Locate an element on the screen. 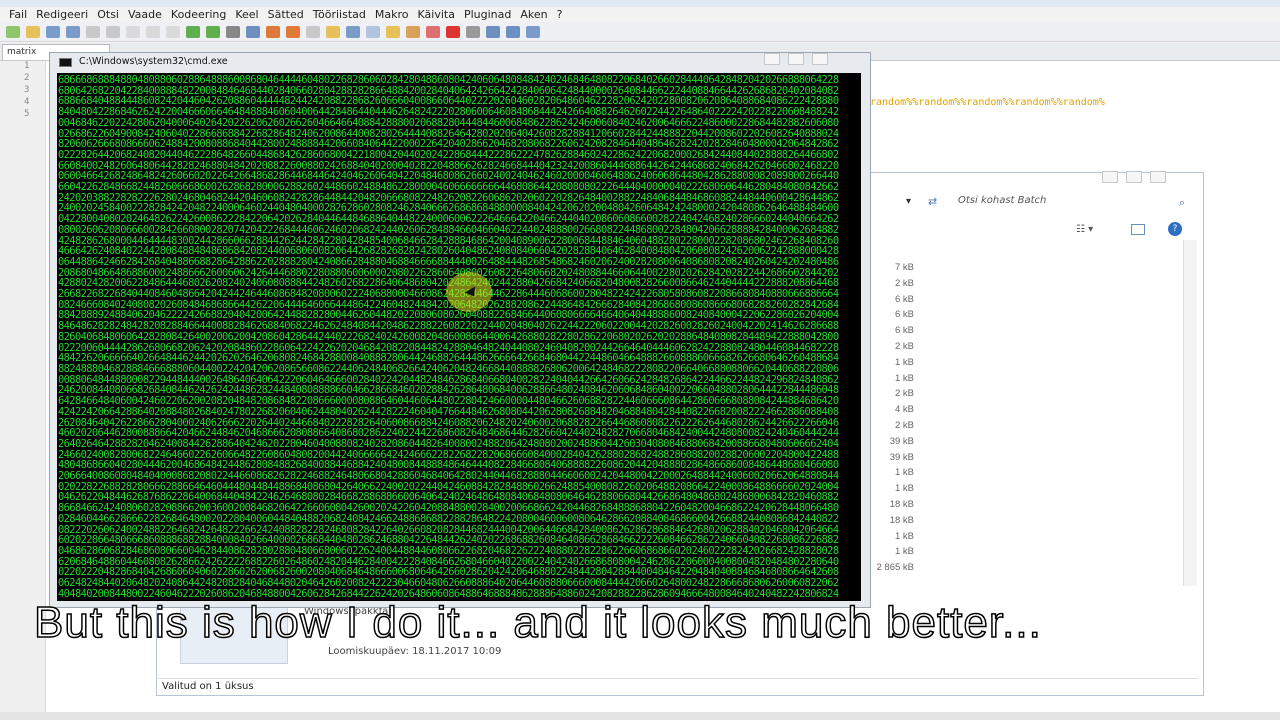  zoom-out-icon is located at coordinates (293, 31).